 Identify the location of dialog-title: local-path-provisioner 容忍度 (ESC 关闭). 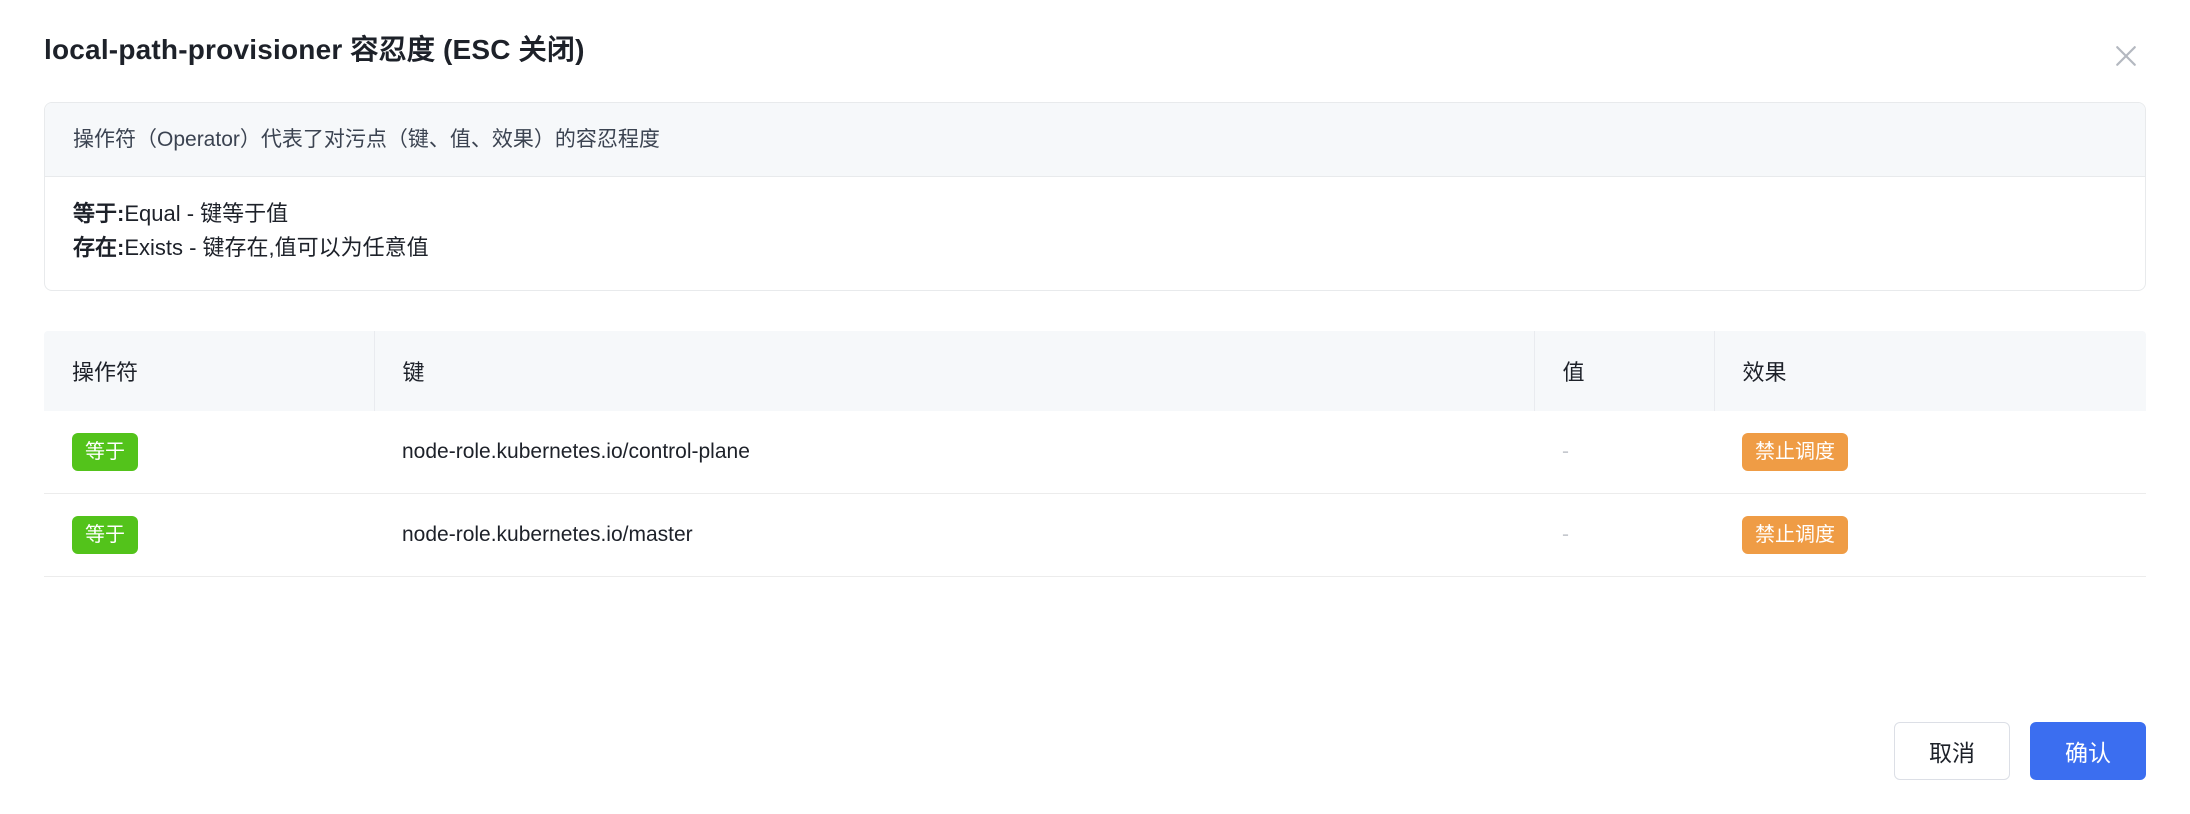
(314, 50).